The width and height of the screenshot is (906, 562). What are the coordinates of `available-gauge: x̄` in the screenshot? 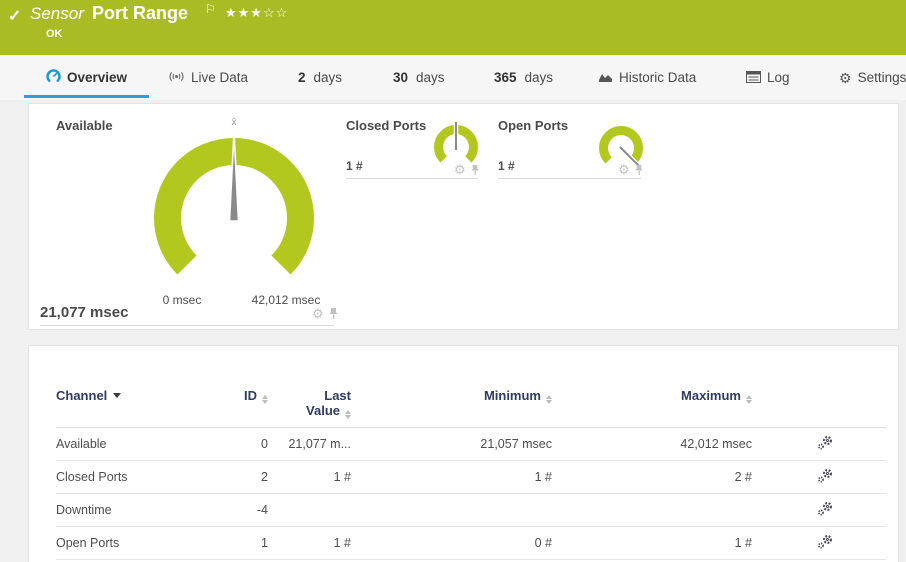 It's located at (234, 196).